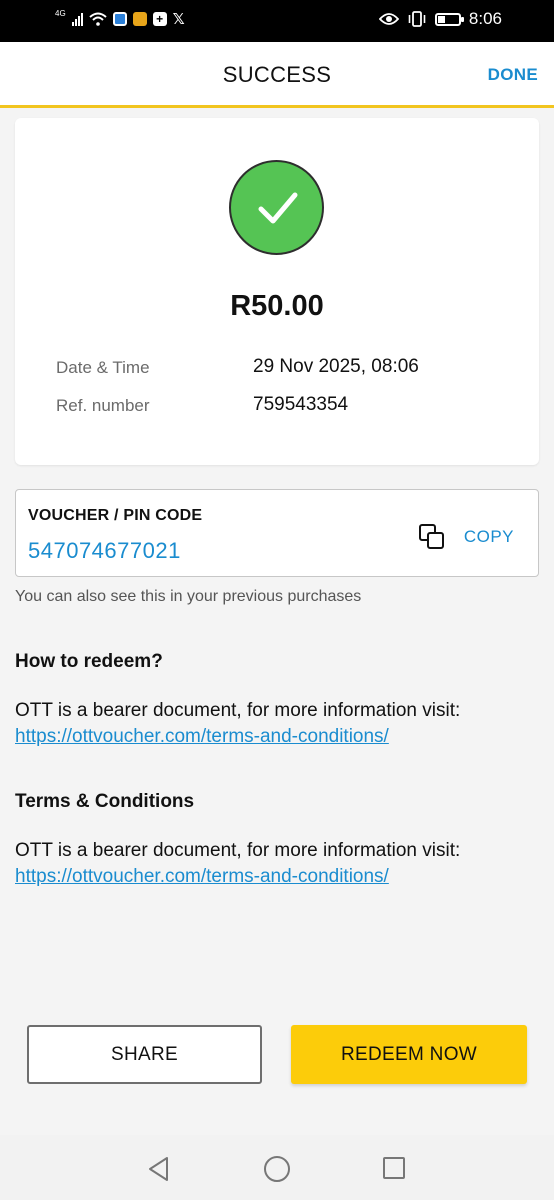 The width and height of the screenshot is (554, 1200). What do you see at coordinates (103, 405) in the screenshot?
I see `ref-number-label: Ref. number` at bounding box center [103, 405].